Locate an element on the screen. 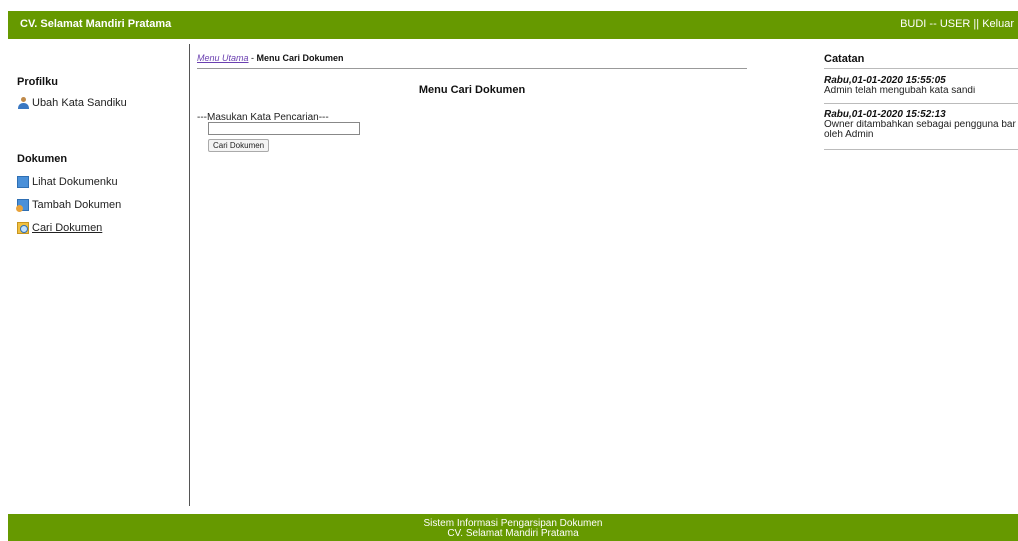  sidebar-item-change-password: Ubah Kata Sandiku is located at coordinates (72, 103).